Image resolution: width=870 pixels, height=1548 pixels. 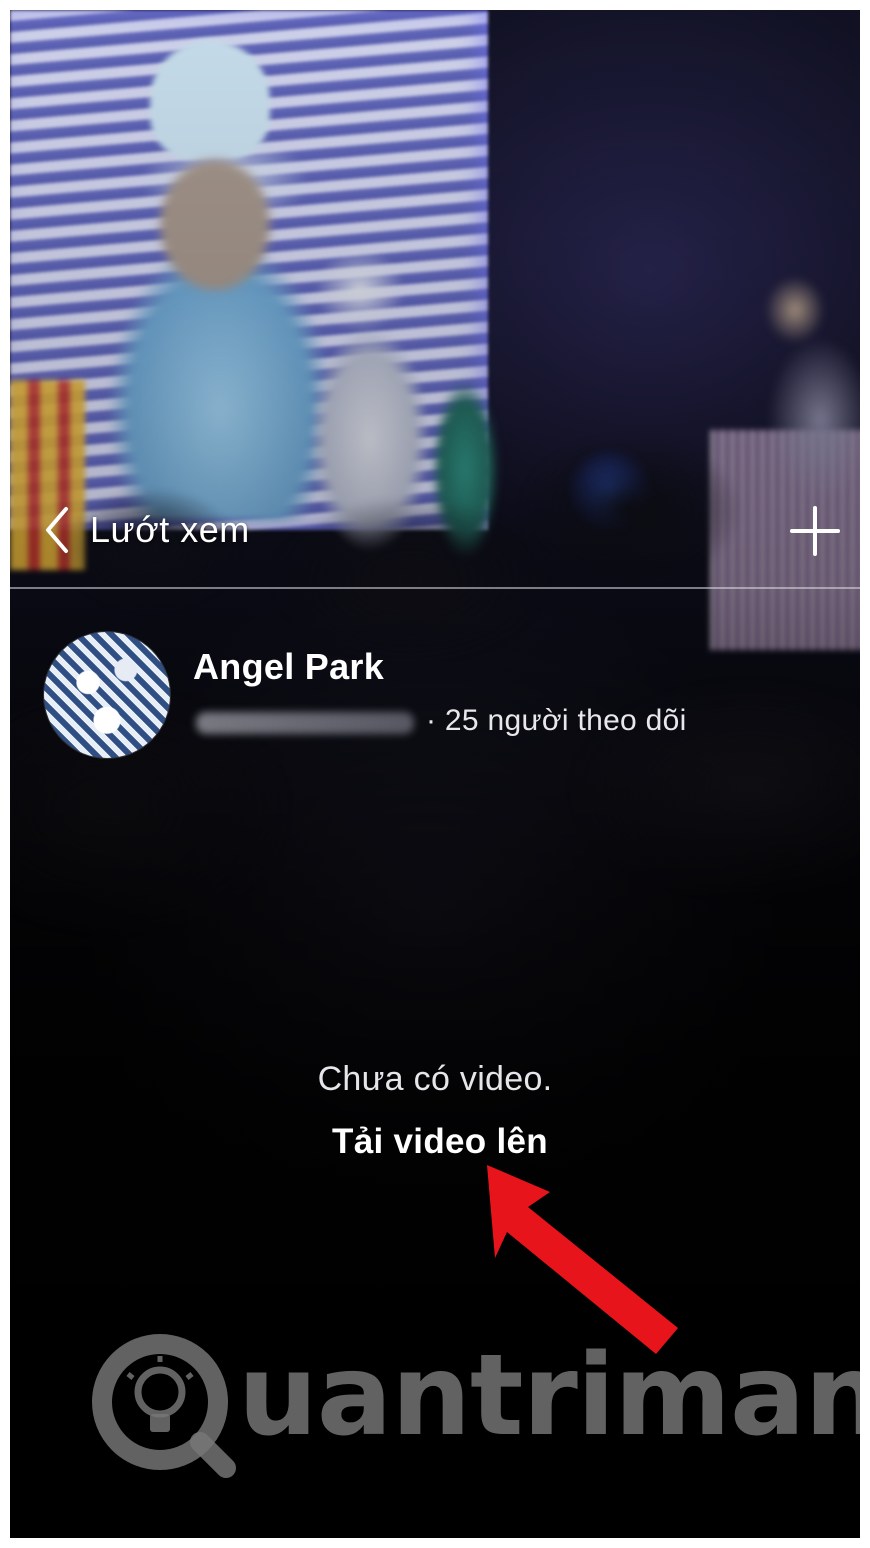 I want to click on watermark-text: uantrimang, so click(x=549, y=1396).